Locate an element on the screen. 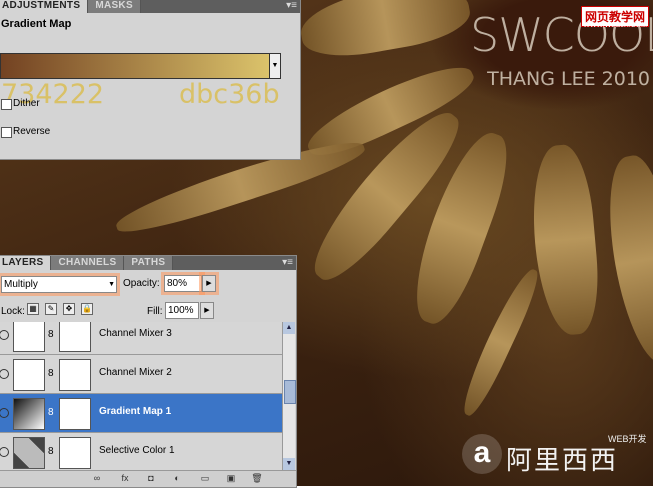 This screenshot has height=488, width=653. lock-image-icon: ✎ is located at coordinates (51, 309).